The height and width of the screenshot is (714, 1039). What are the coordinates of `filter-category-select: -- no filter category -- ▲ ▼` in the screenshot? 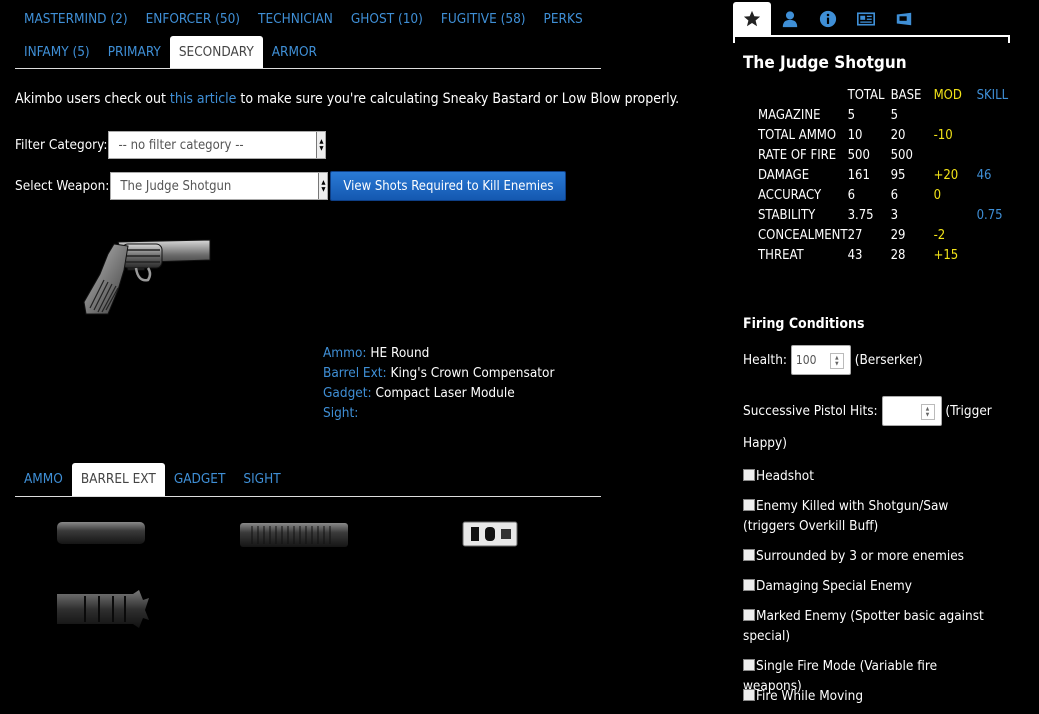 It's located at (217, 145).